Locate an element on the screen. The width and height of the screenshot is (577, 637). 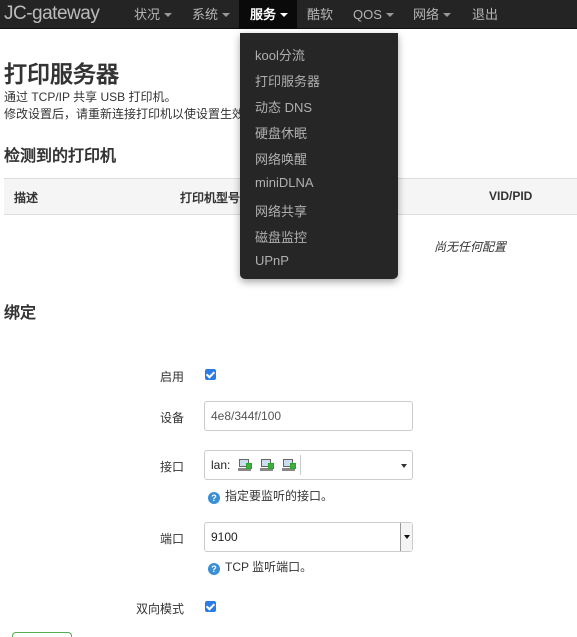
menu-item-upnp: UPnP is located at coordinates (272, 260).